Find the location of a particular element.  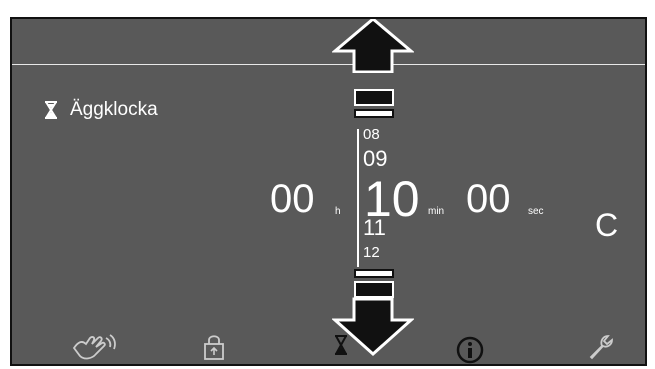

minutes-value: 10 is located at coordinates (392, 199).